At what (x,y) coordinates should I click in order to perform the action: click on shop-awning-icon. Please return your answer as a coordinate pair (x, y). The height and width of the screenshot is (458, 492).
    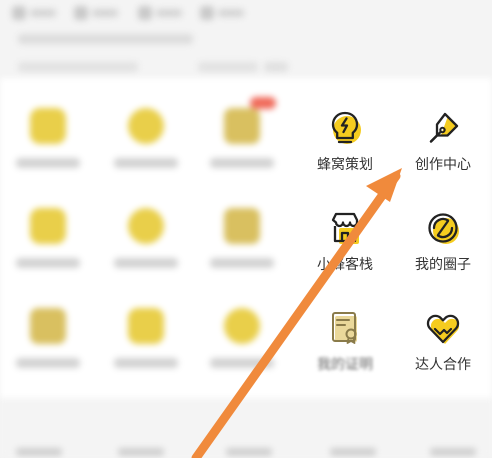
    Looking at the image, I should click on (345, 228).